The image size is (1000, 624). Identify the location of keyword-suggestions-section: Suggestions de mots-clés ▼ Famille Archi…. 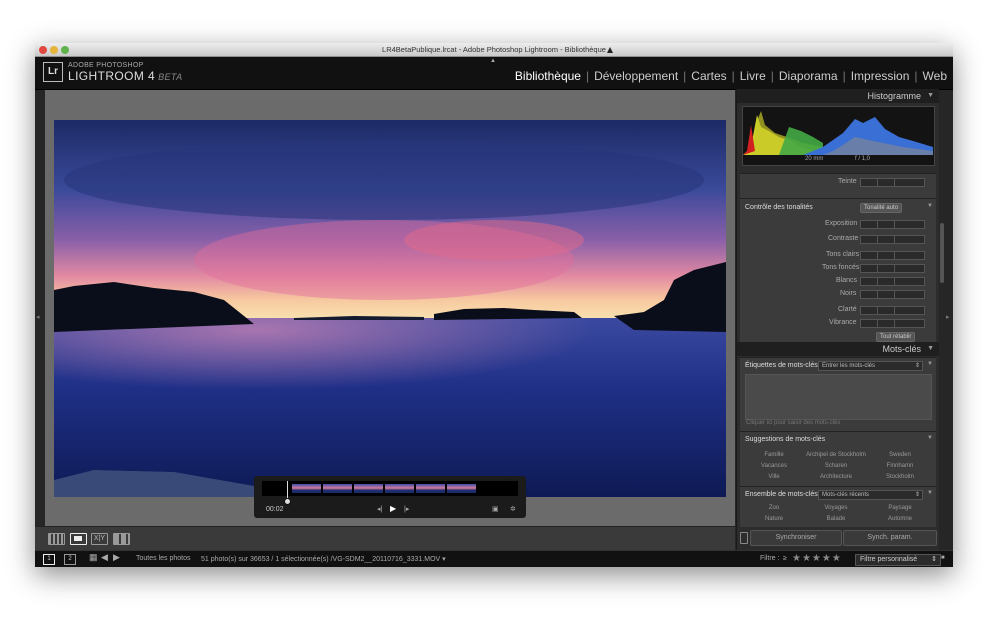
(838, 458).